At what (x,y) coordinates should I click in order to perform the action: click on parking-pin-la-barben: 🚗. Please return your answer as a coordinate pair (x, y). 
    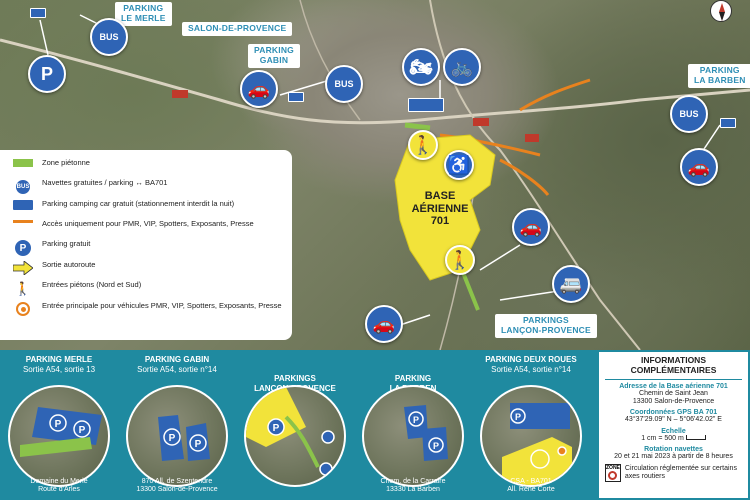
    Looking at the image, I should click on (699, 167).